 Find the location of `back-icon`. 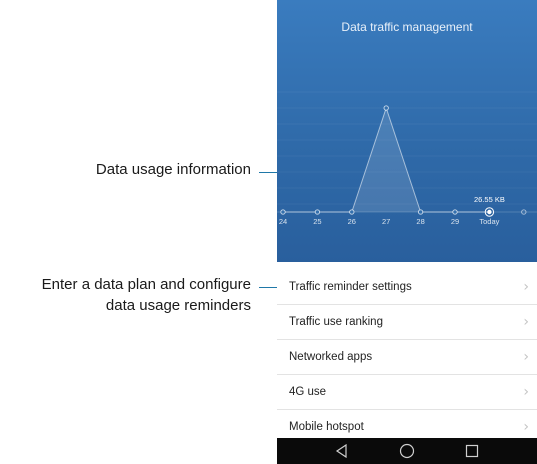

back-icon is located at coordinates (341, 451).